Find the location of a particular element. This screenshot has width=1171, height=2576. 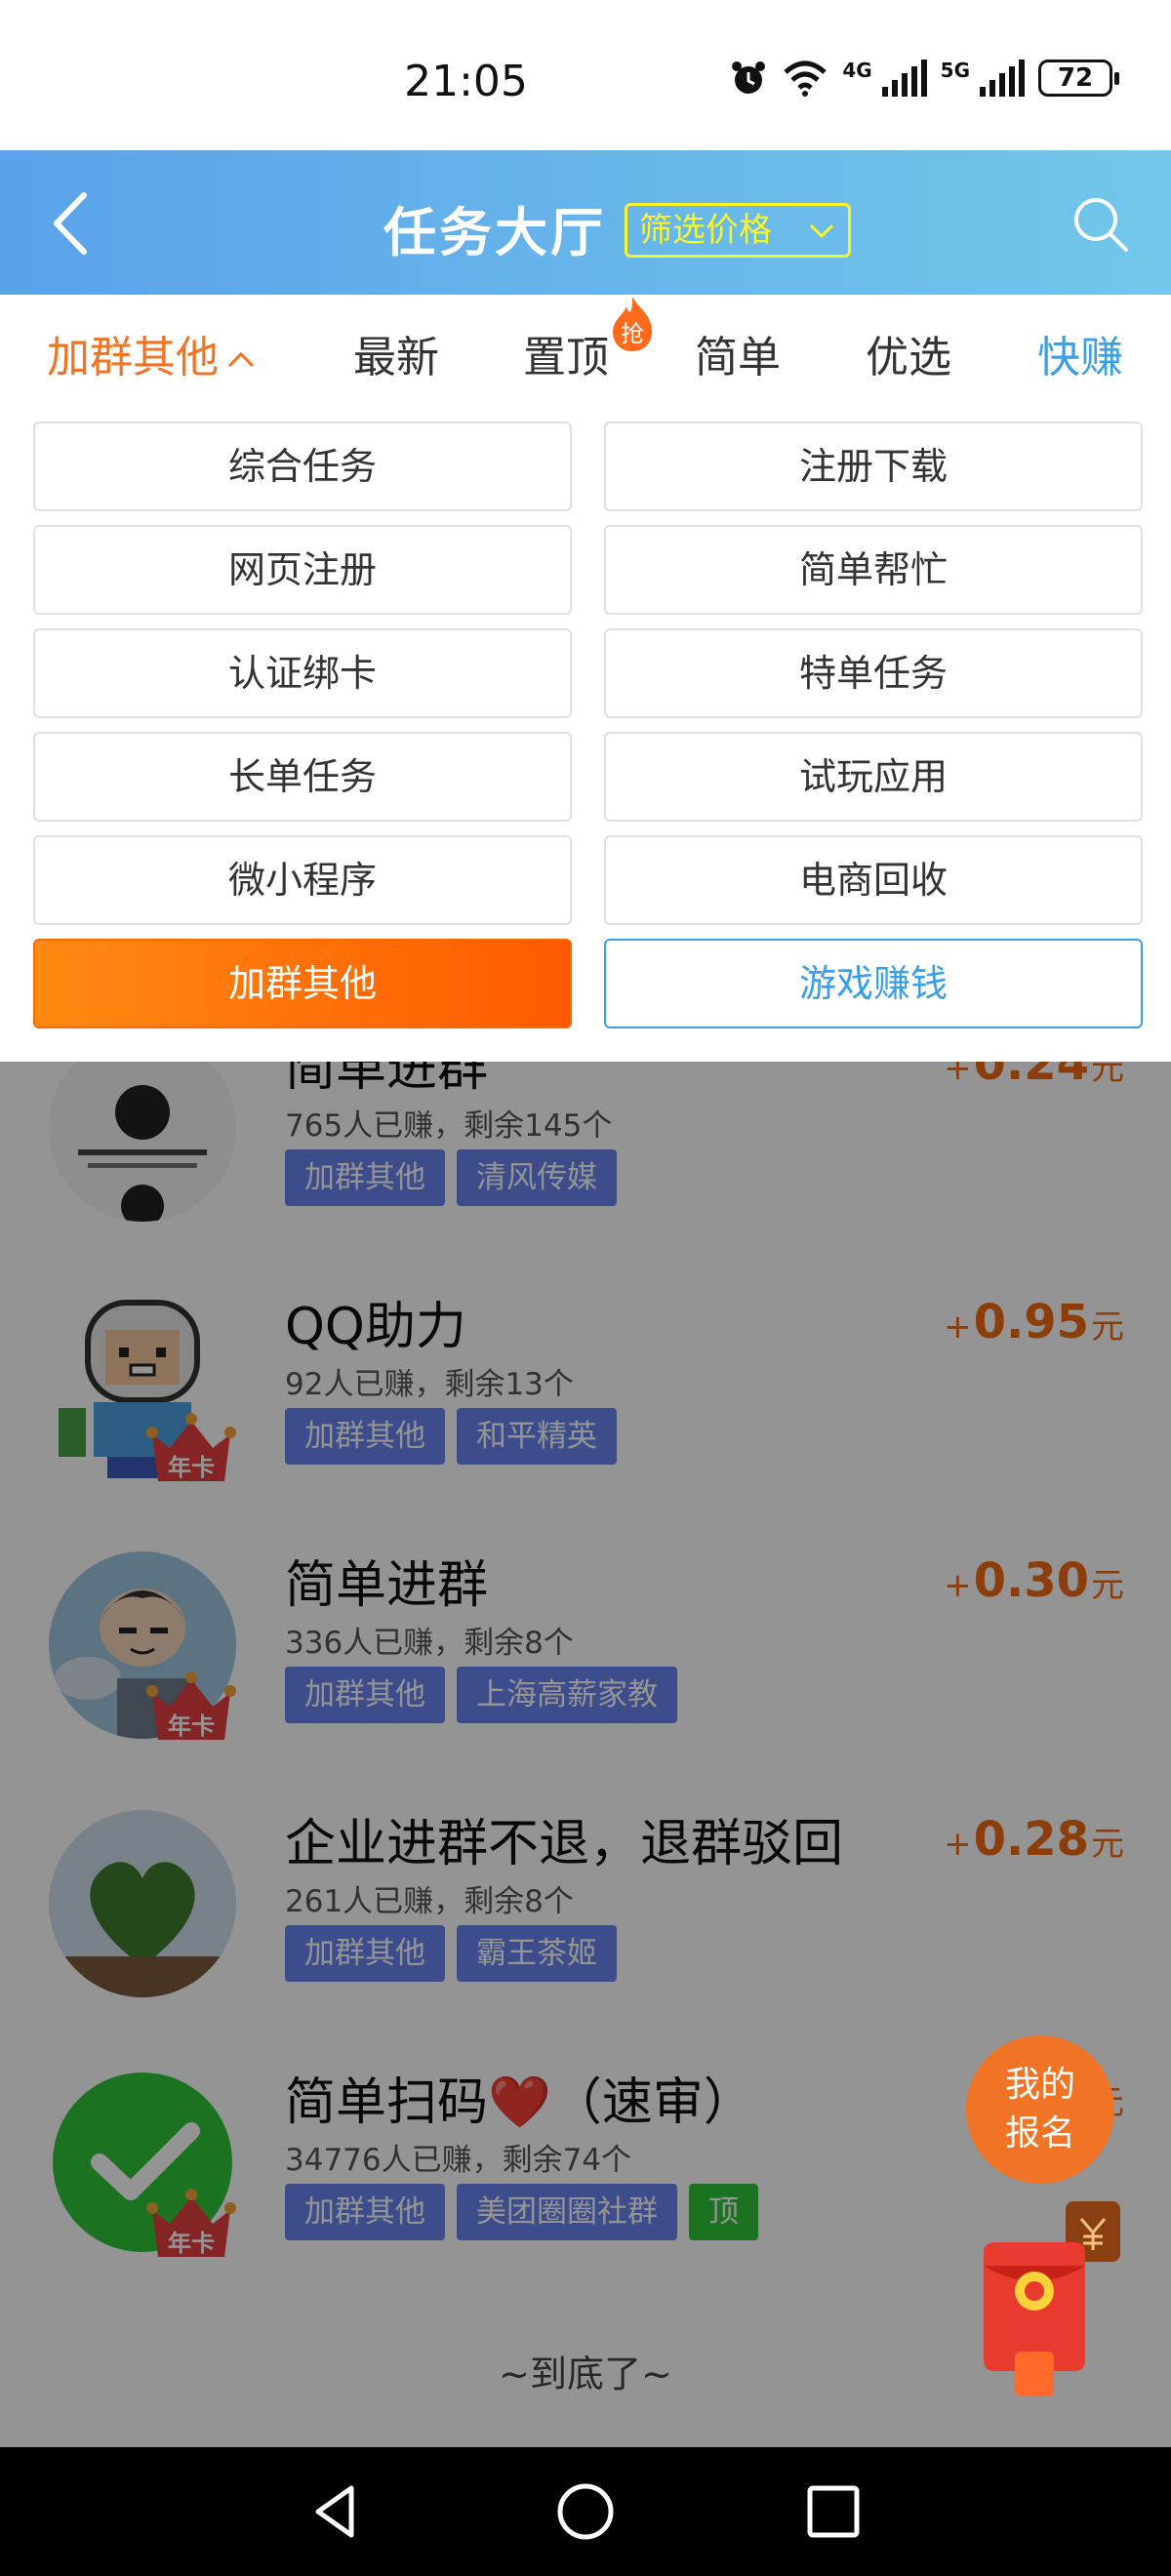

tab-group-other: 加群其他 is located at coordinates (152, 353).